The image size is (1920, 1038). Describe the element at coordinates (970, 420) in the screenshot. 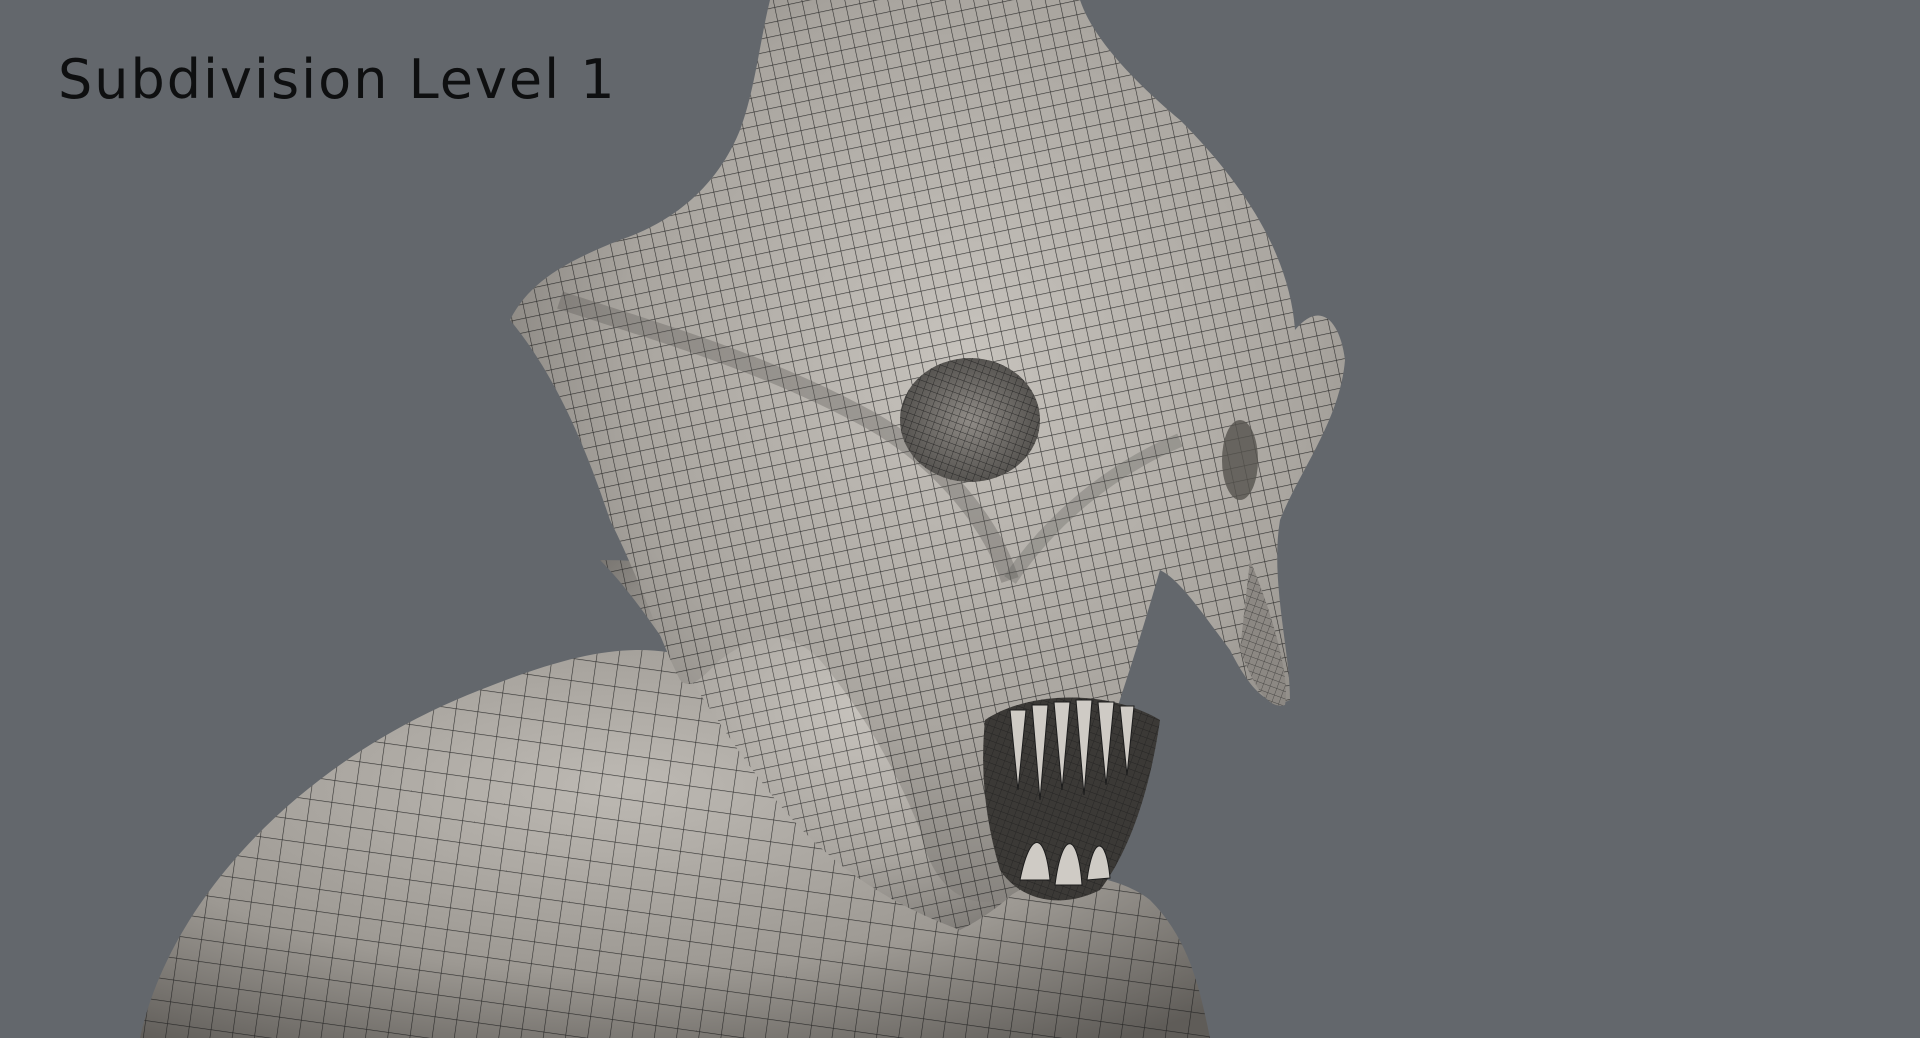

I see `eye-socket` at that location.